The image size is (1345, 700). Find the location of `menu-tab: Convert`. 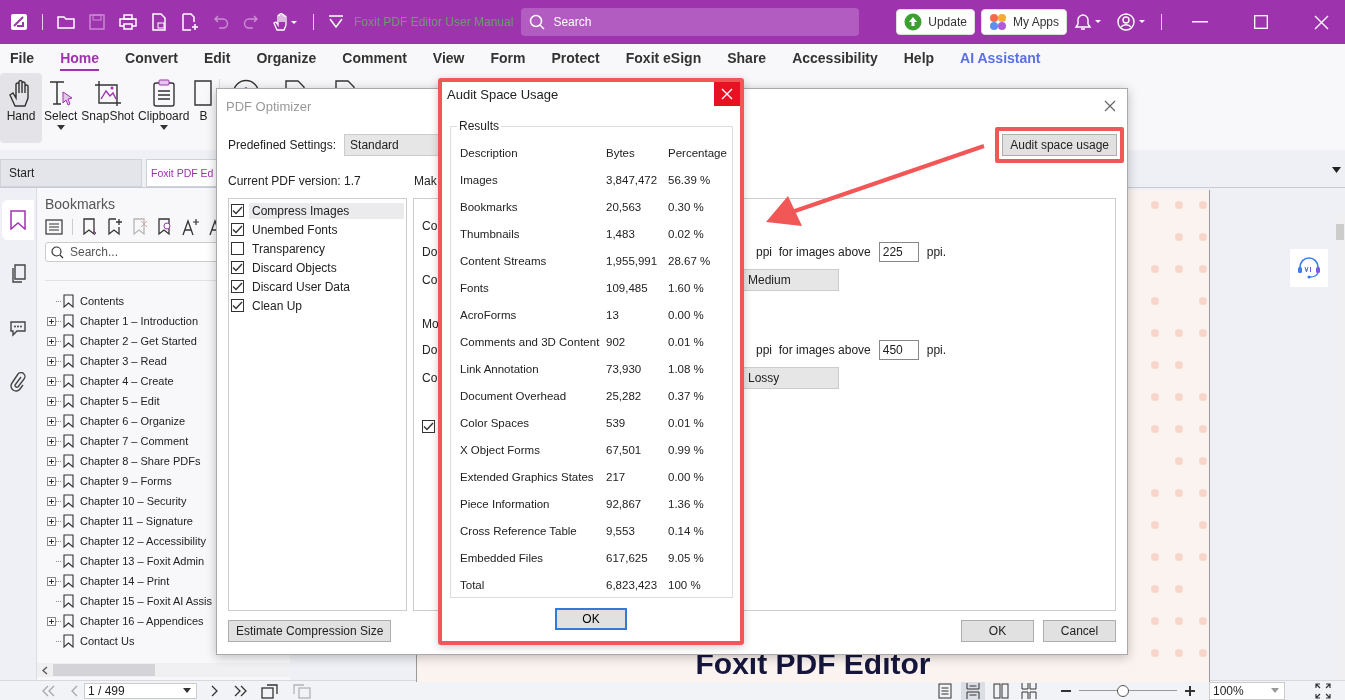

menu-tab: Convert is located at coordinates (151, 58).